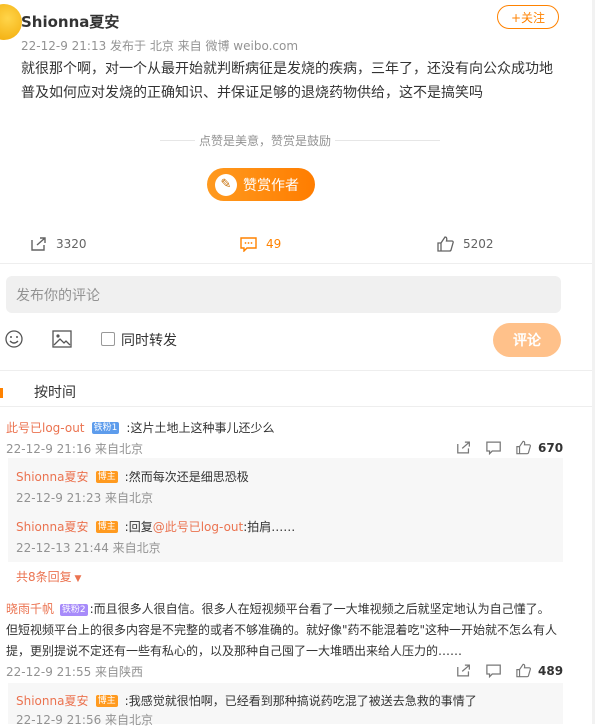 This screenshot has height=728, width=595. Describe the element at coordinates (88, 548) in the screenshot. I see `reply-time: 22-12-13 21:44 来自北京` at that location.